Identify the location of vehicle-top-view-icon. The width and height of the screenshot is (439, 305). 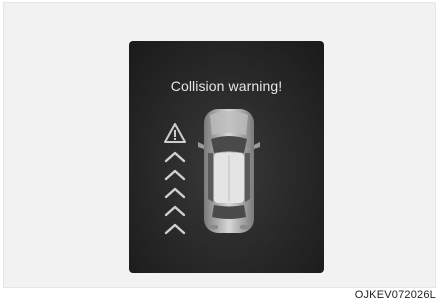
(229, 171).